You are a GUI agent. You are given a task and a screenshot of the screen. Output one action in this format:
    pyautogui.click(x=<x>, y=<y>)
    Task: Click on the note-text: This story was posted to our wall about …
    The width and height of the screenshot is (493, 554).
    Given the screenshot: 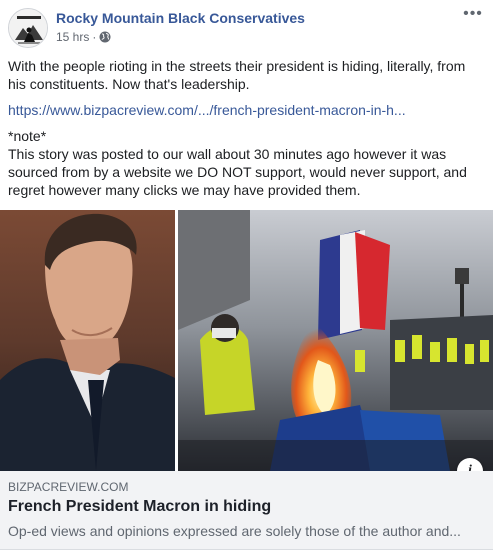 What is the action you would take?
    pyautogui.click(x=237, y=172)
    